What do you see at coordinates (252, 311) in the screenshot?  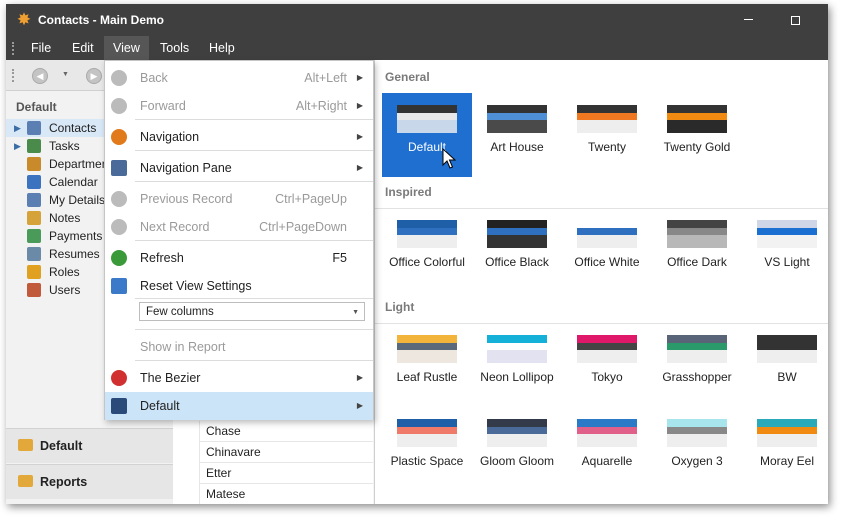 I see `columns-combo: Few columns ▼` at bounding box center [252, 311].